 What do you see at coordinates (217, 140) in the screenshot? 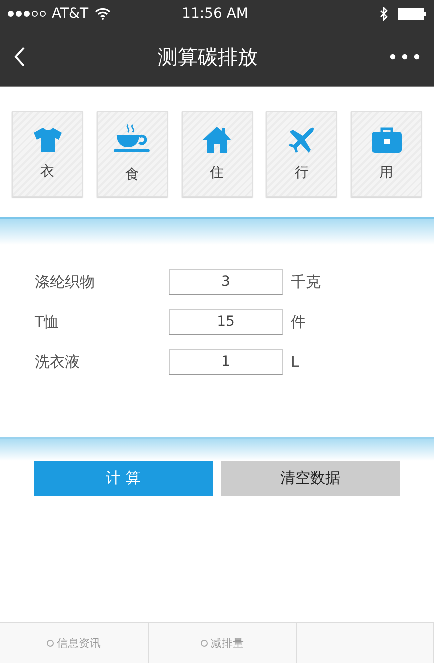
I see `house-icon` at bounding box center [217, 140].